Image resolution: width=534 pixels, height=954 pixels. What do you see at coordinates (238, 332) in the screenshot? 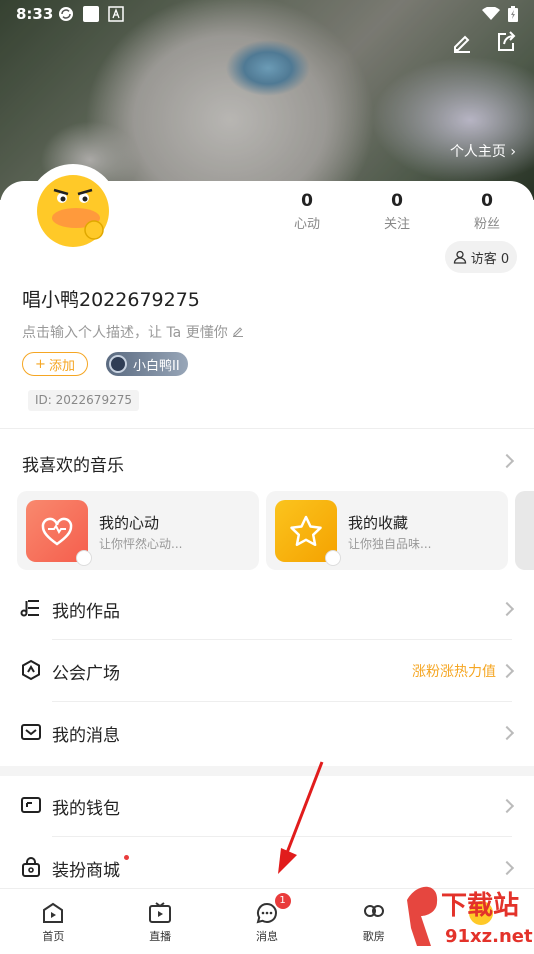
I see `pencil-icon` at bounding box center [238, 332].